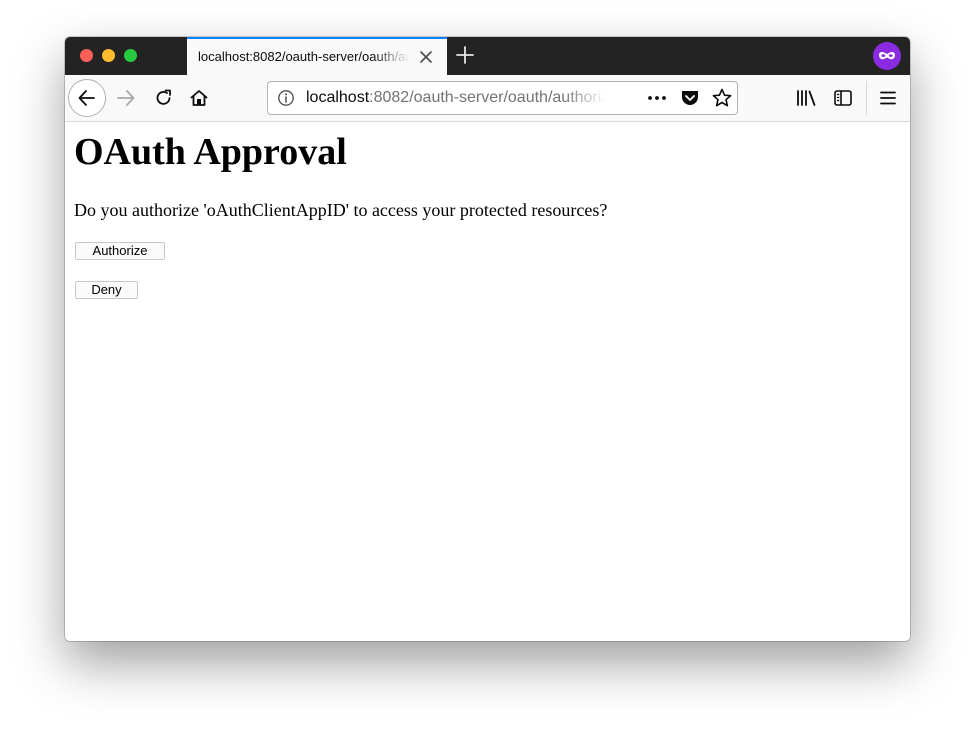 This screenshot has height=733, width=974. What do you see at coordinates (657, 98) in the screenshot?
I see `more-icon` at bounding box center [657, 98].